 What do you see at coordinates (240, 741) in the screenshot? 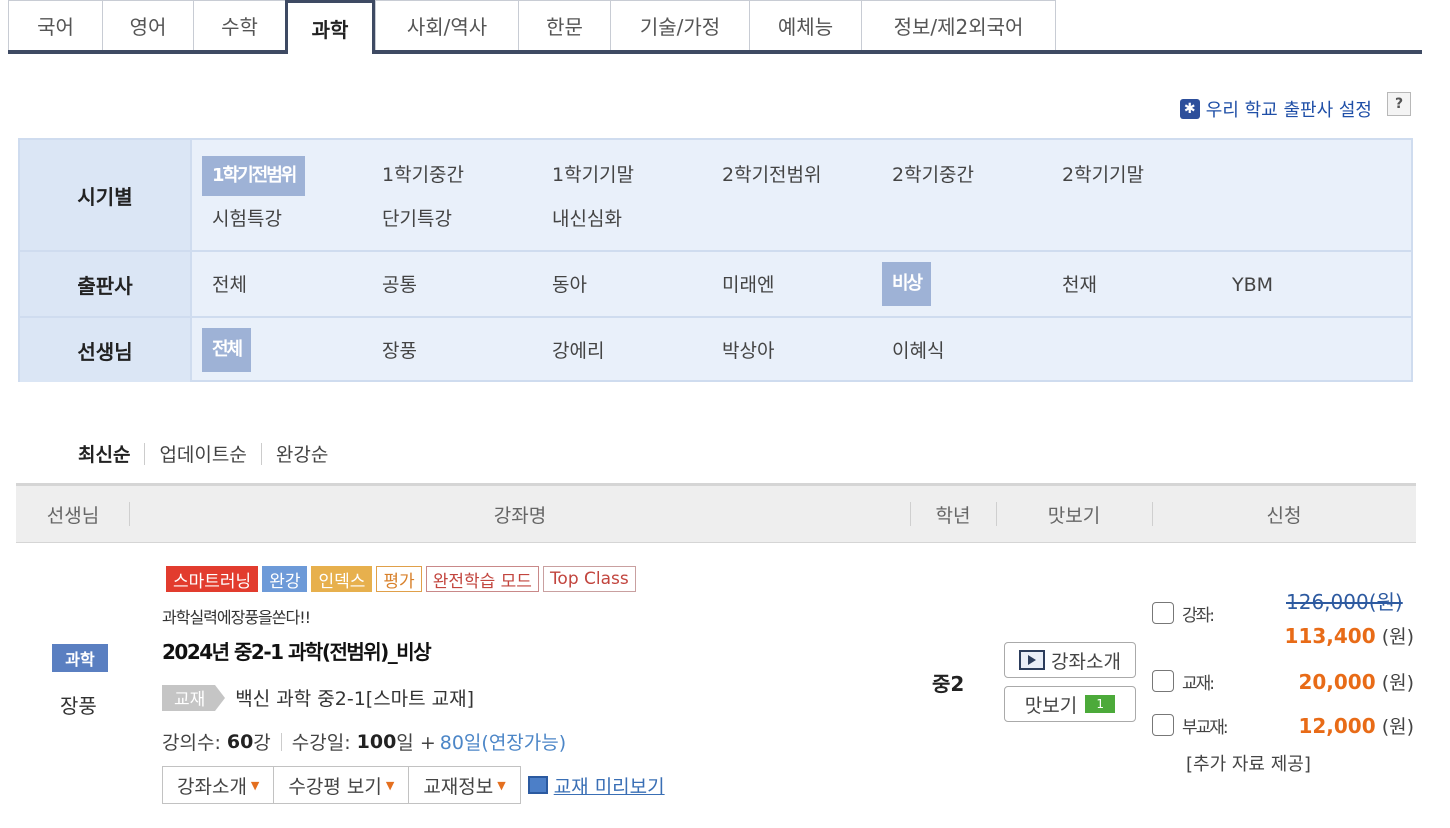
I see `lecture-count: 60` at bounding box center [240, 741].